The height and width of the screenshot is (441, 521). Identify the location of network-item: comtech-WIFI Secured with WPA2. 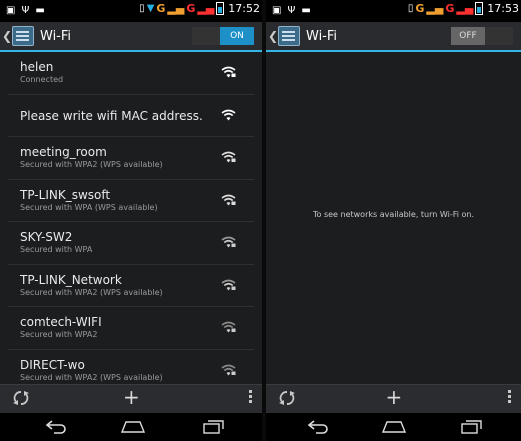
(131, 328).